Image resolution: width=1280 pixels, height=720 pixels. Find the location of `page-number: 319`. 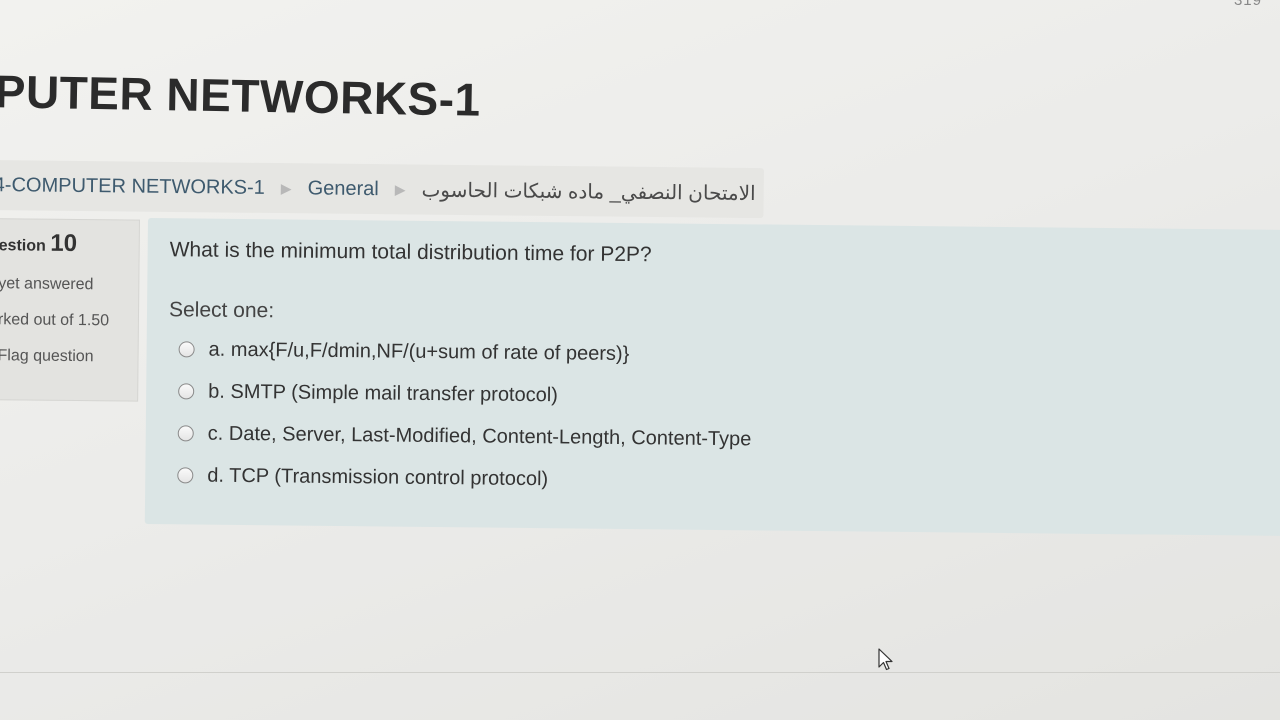

page-number: 319 is located at coordinates (1247, 4).